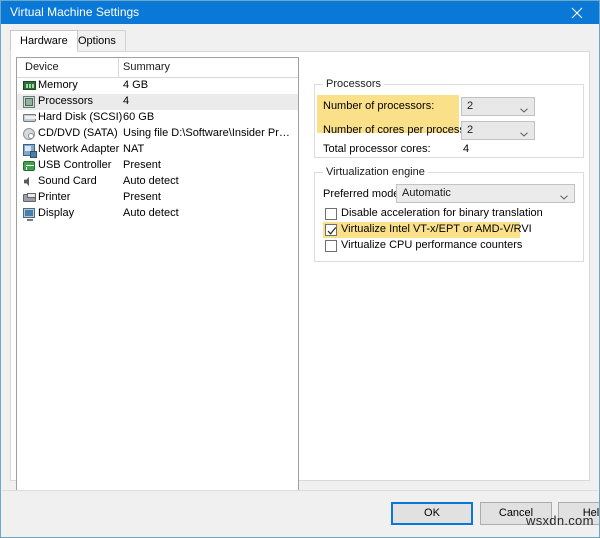 The height and width of the screenshot is (538, 600). What do you see at coordinates (44, 41) in the screenshot?
I see `tab-hardware: Hardware` at bounding box center [44, 41].